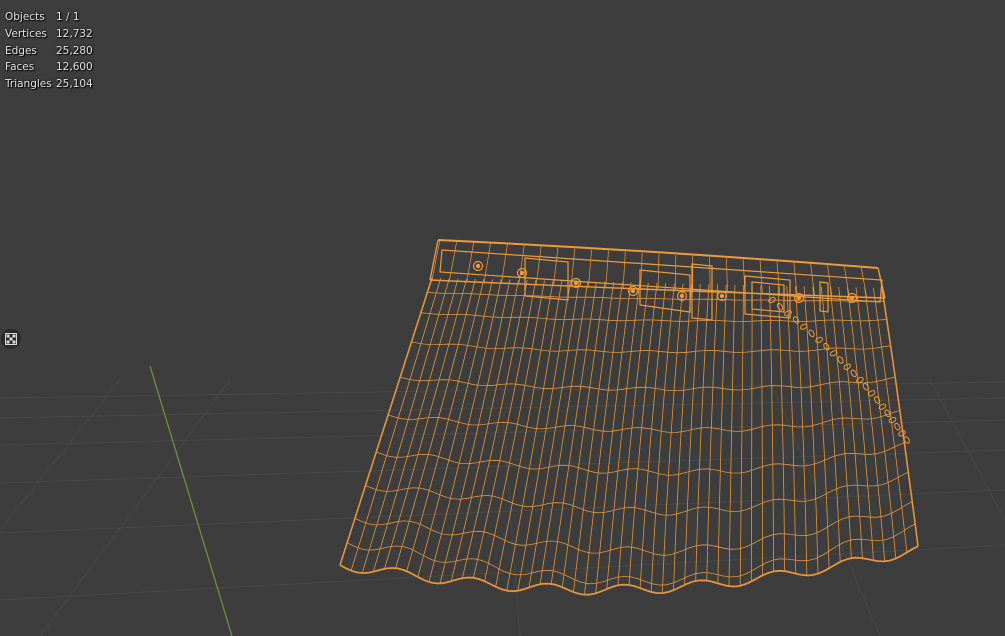 The image size is (1005, 636). I want to click on checkerboard-icon, so click(11, 339).